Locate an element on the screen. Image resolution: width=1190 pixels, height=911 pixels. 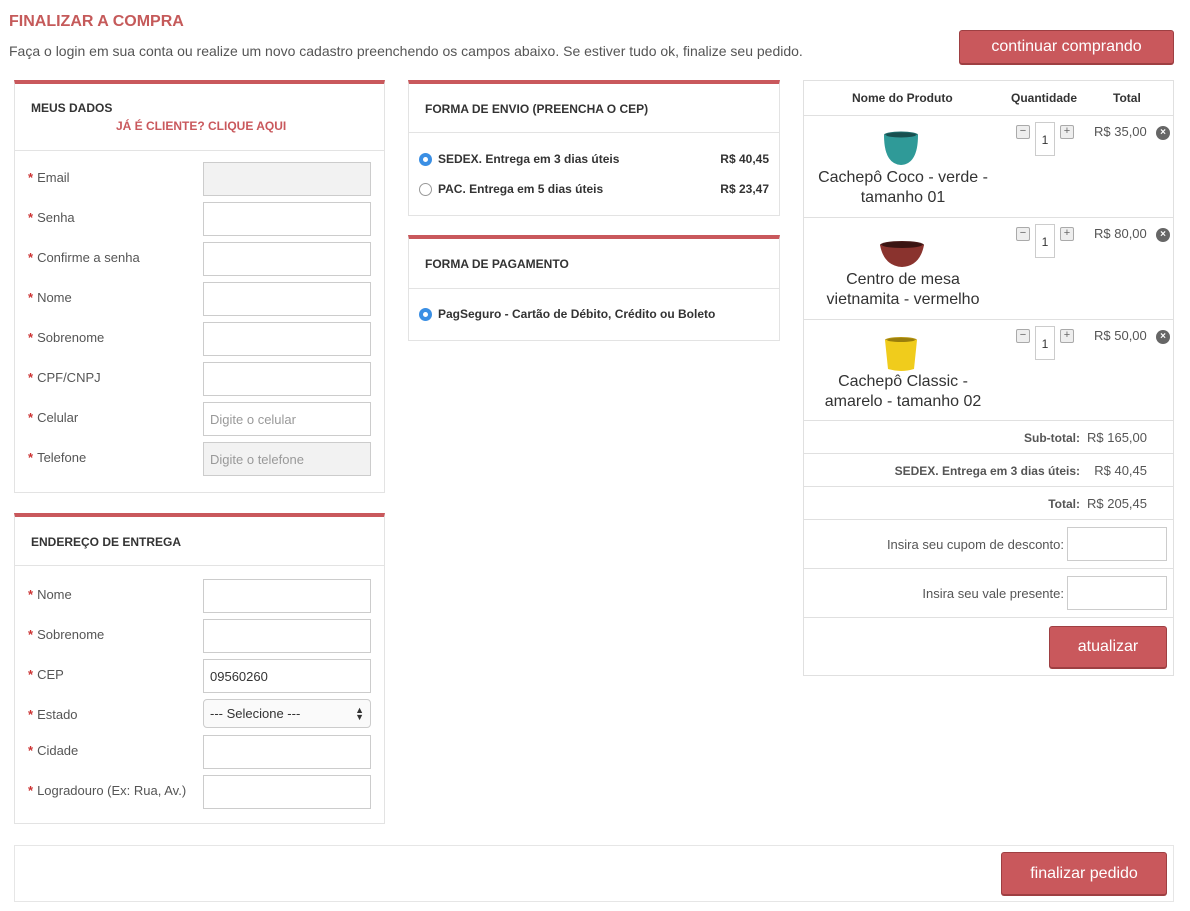
field-label-text: Email is located at coordinates (53, 177).